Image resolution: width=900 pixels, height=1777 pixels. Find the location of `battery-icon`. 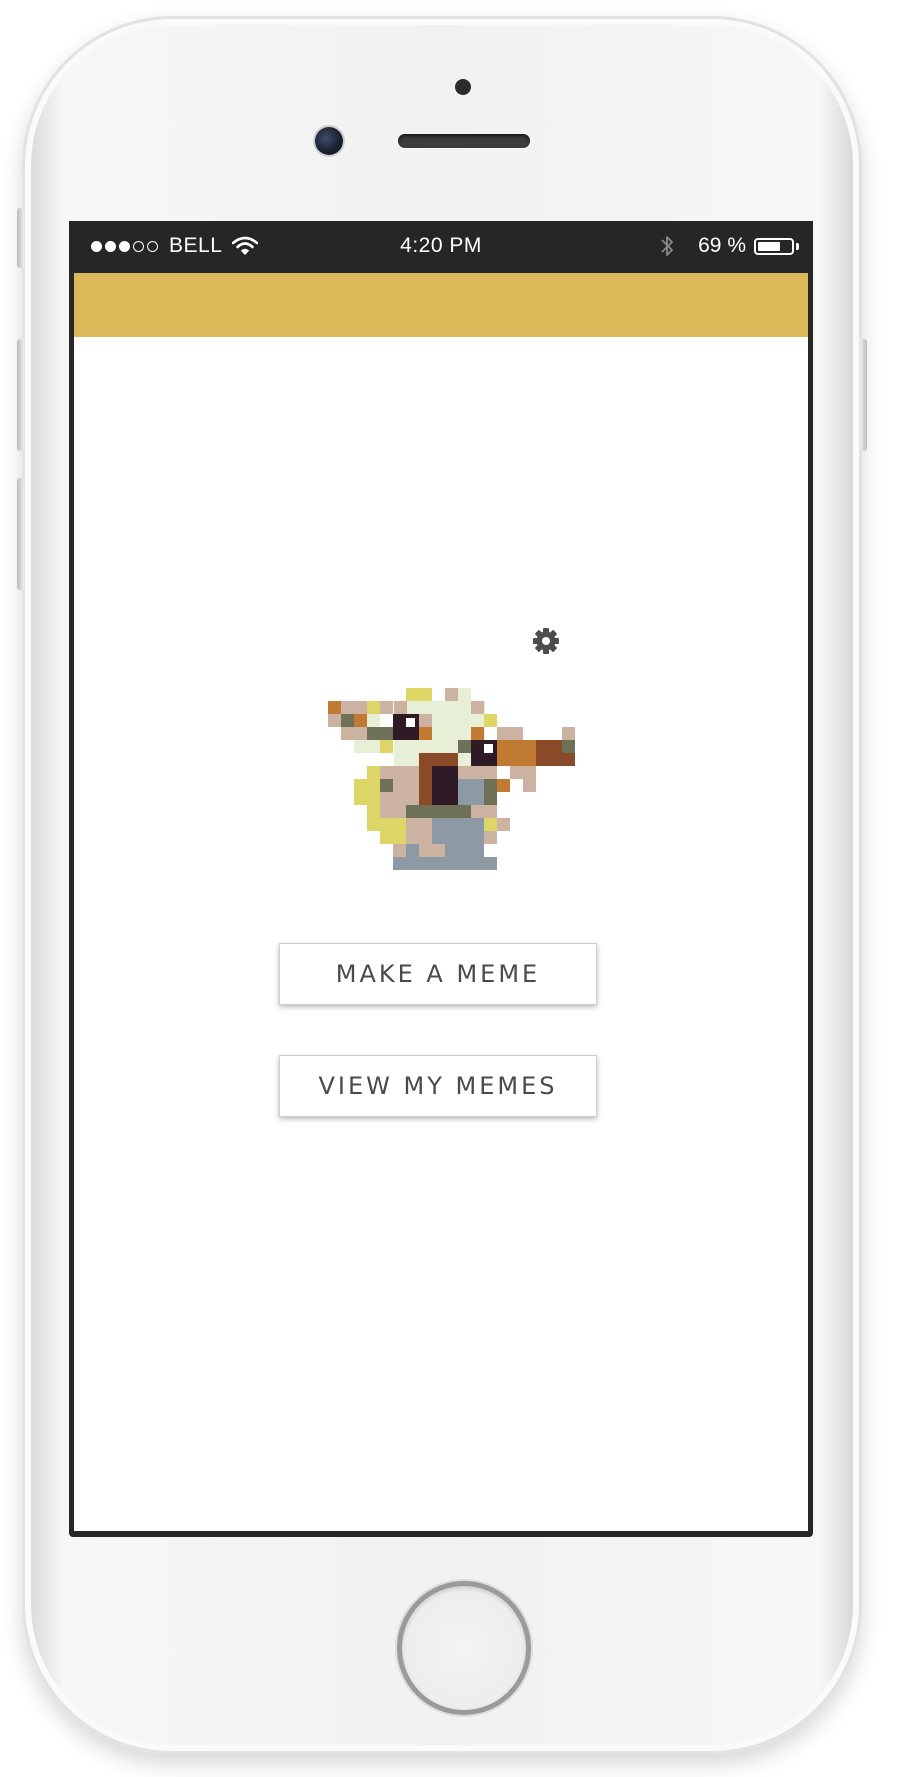

battery-icon is located at coordinates (774, 246).